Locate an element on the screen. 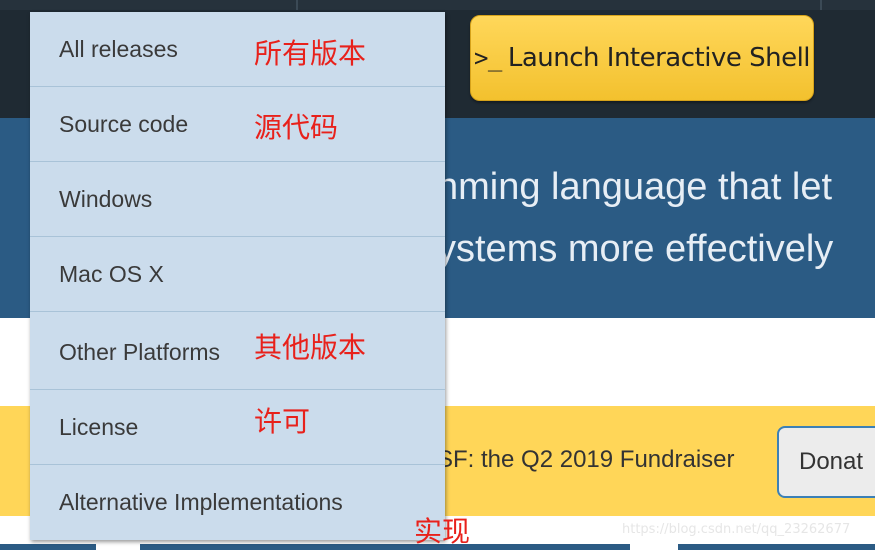  hero-tagline-line-1: nming language that let is located at coordinates (635, 187).